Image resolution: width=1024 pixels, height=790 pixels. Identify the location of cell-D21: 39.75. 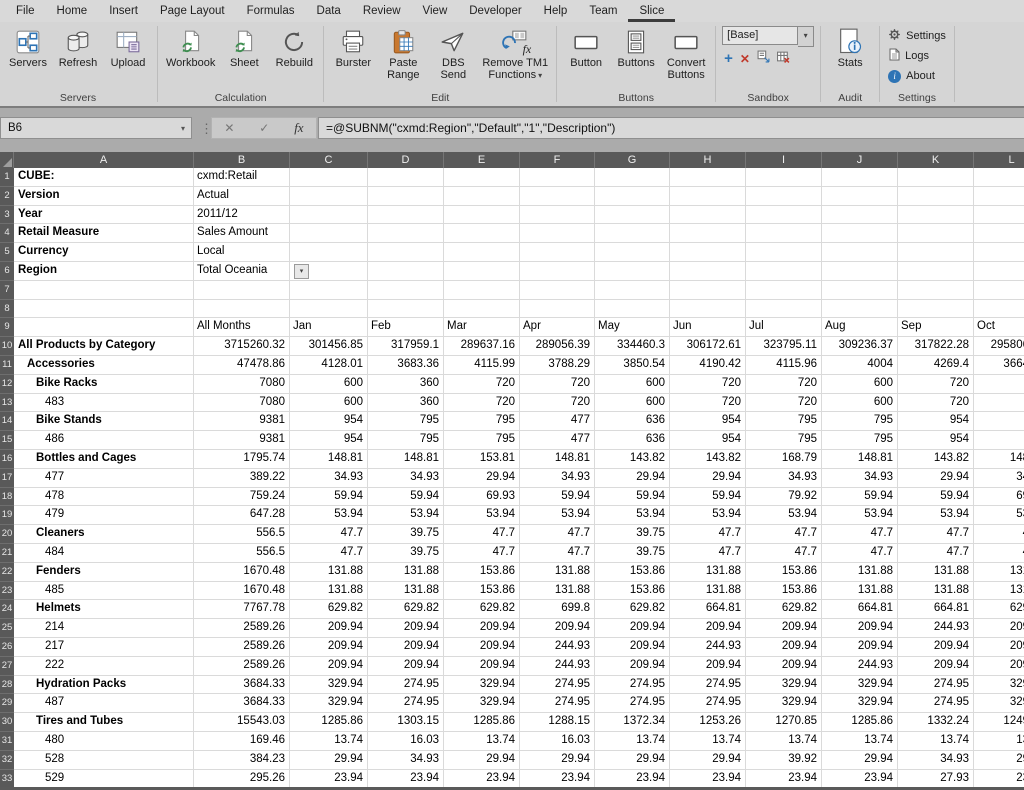
(406, 553).